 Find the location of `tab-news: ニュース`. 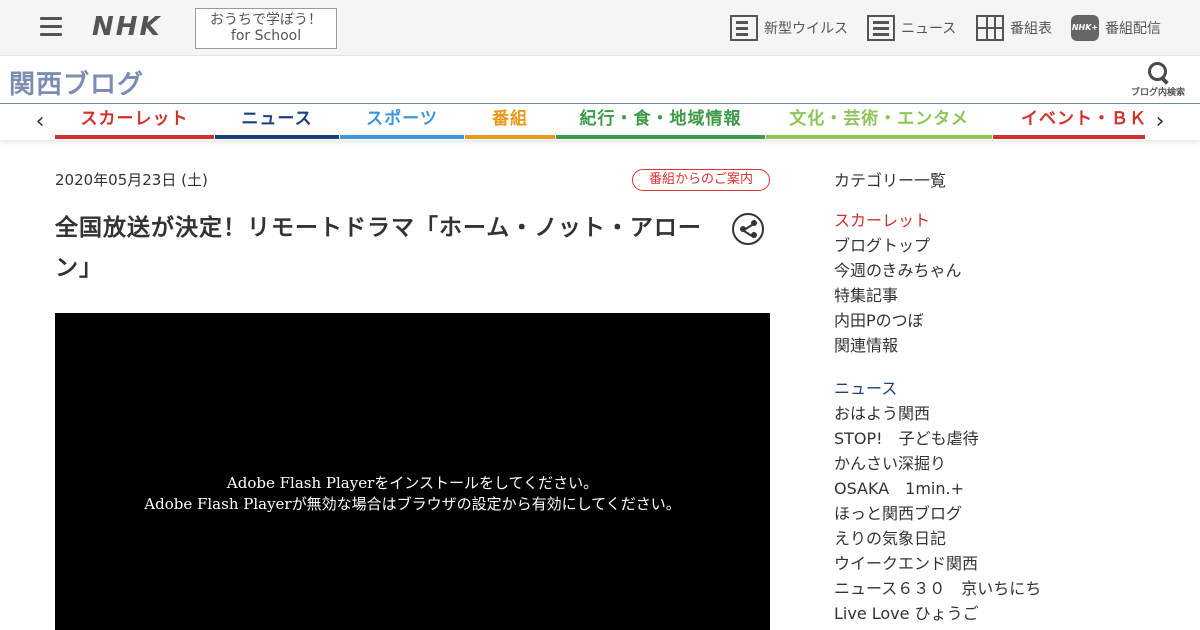

tab-news: ニュース is located at coordinates (277, 121).